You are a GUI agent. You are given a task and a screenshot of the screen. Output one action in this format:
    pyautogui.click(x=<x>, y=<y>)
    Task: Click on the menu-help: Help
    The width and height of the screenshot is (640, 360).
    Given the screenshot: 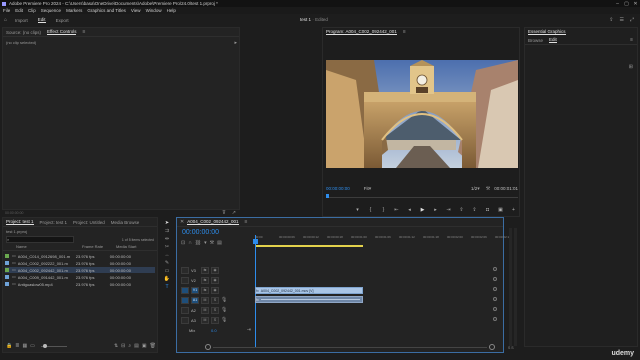 What is the action you would take?
    pyautogui.click(x=171, y=10)
    